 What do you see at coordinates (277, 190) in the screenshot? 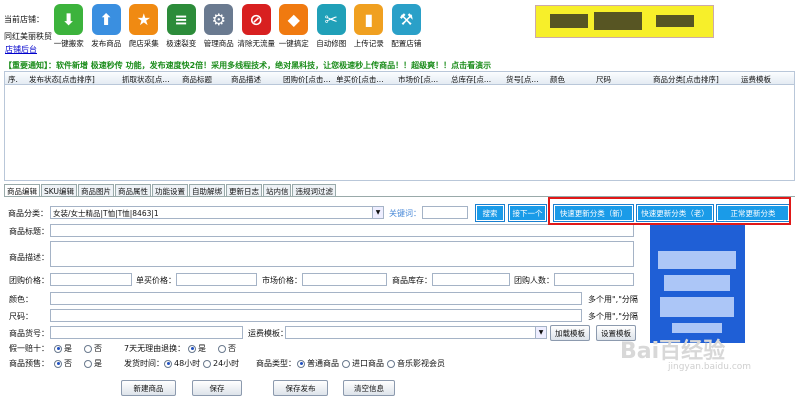
I see `tab-7: 站内信` at bounding box center [277, 190].